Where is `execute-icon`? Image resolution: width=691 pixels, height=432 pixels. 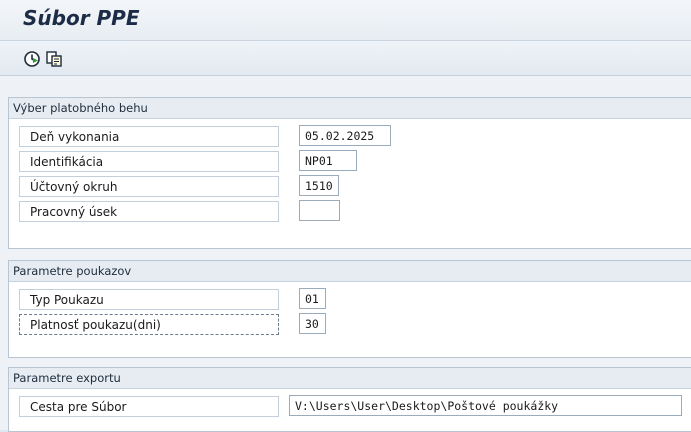
execute-icon is located at coordinates (32, 59).